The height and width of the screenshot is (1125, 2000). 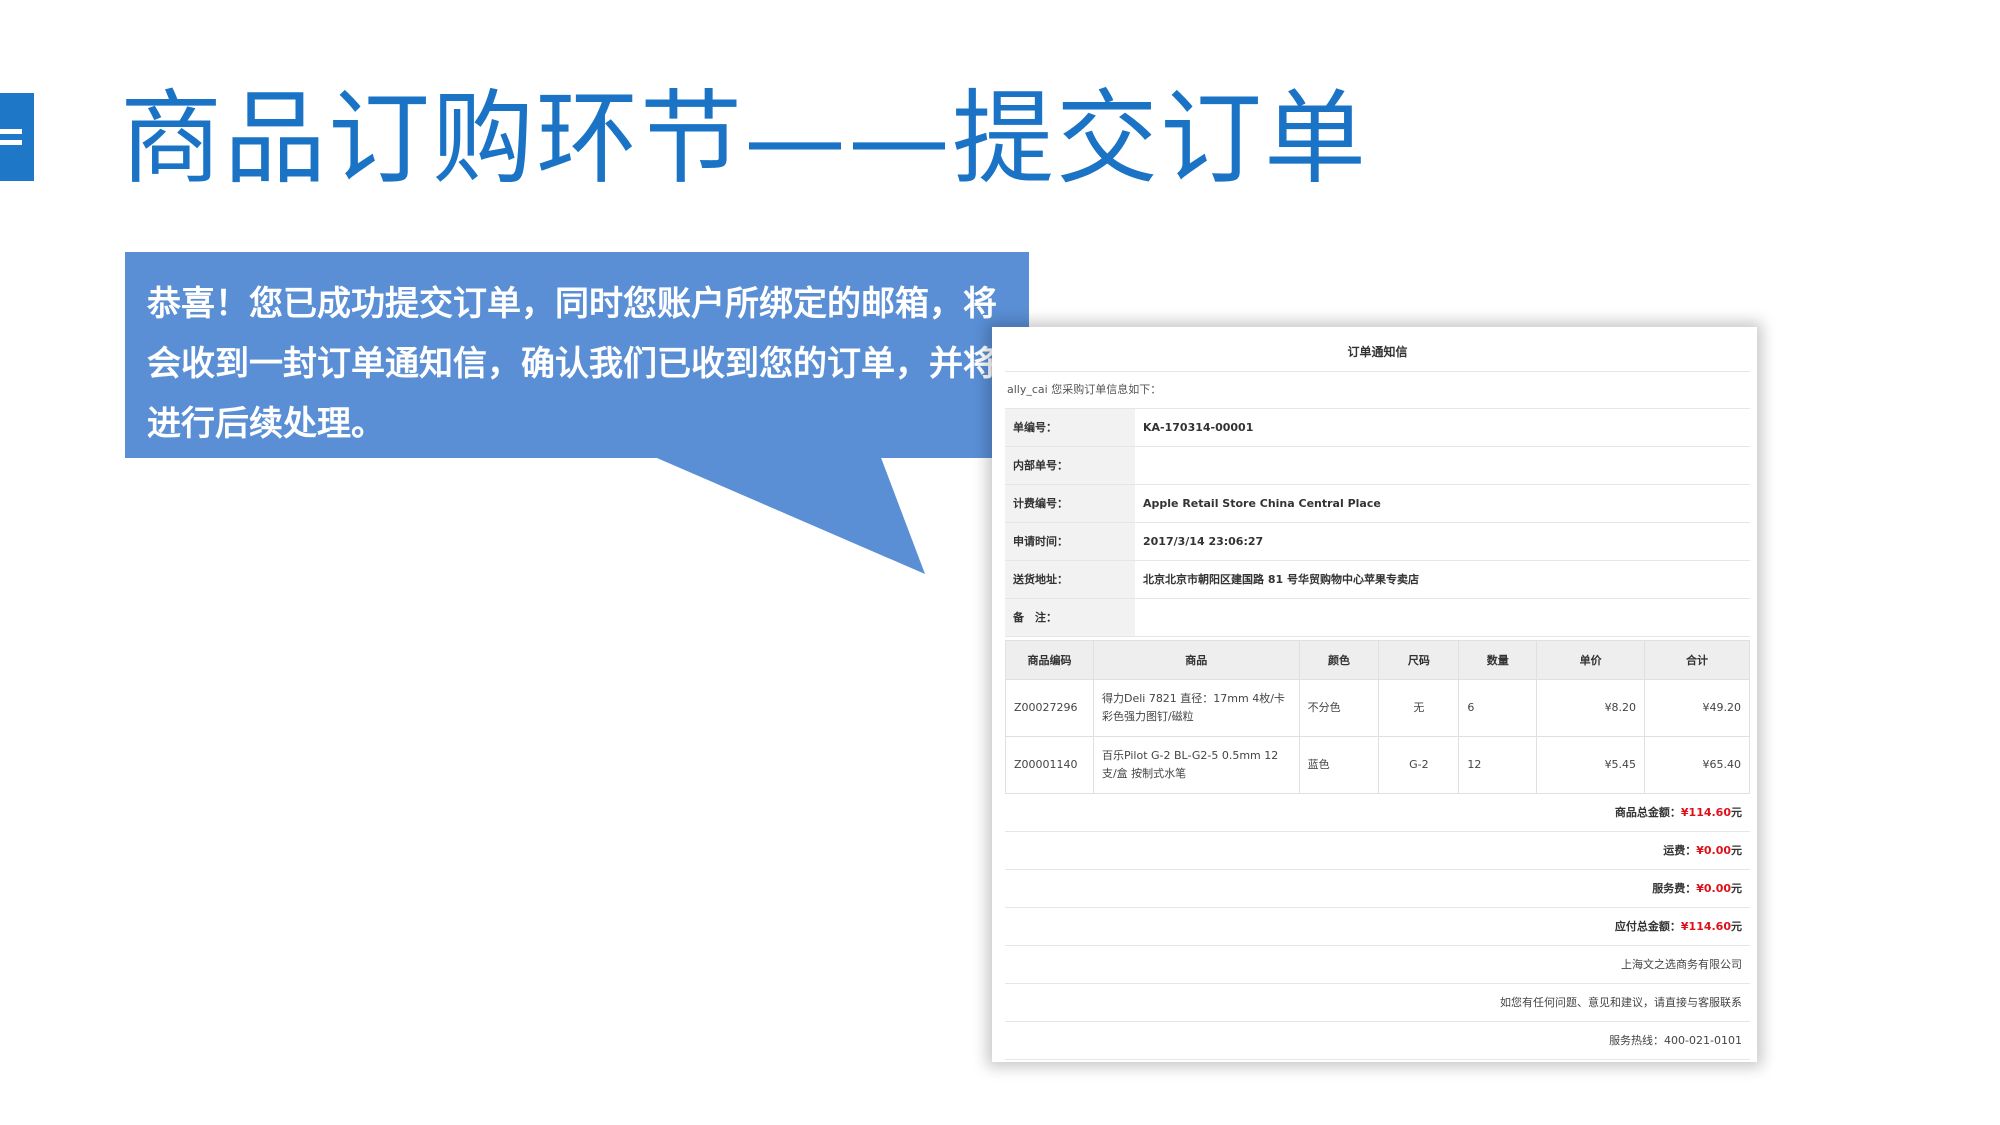 I want to click on info-label: 单编号：, so click(x=1070, y=427).